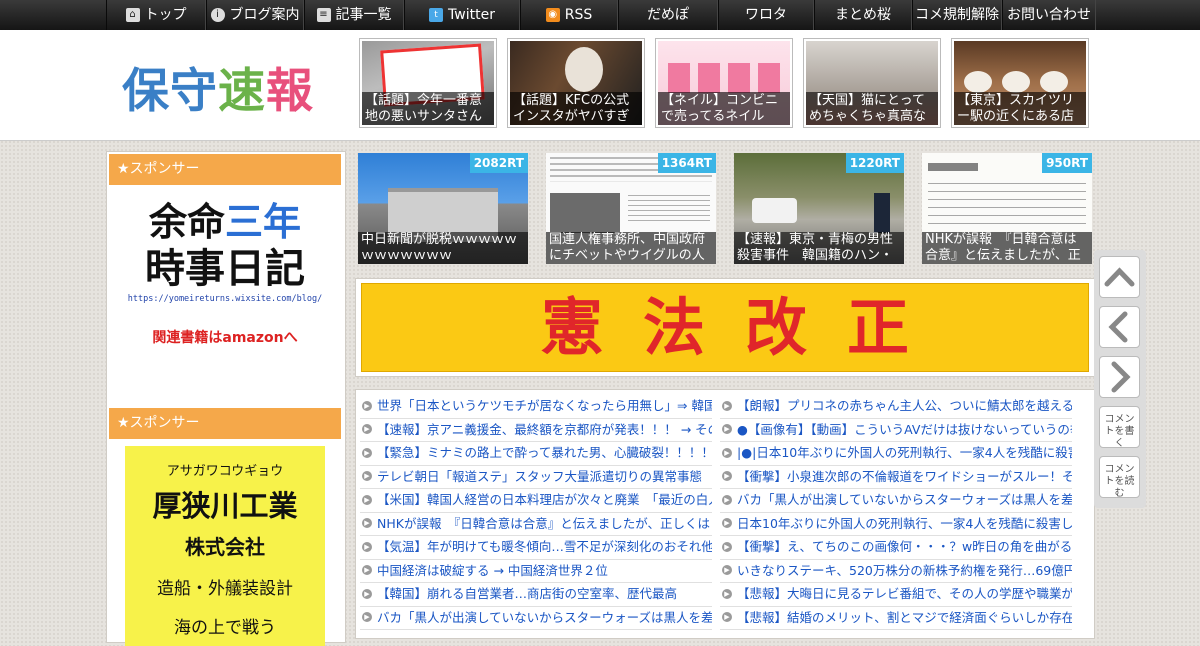 This screenshot has height=646, width=1200. I want to click on nav-twitter: t Twitter, so click(462, 15).